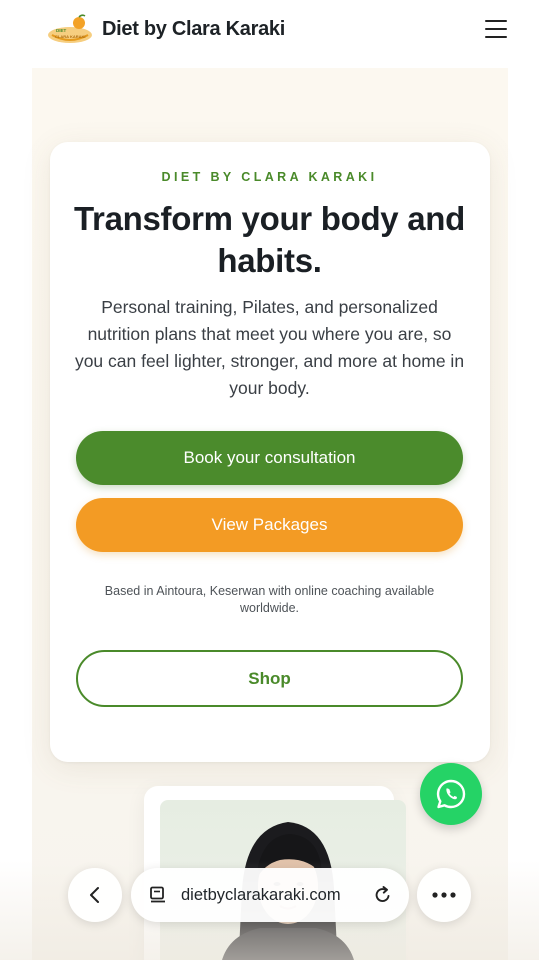 The width and height of the screenshot is (539, 960). I want to click on logo-graphic: DIET CLARA KARAKI, so click(70, 28).